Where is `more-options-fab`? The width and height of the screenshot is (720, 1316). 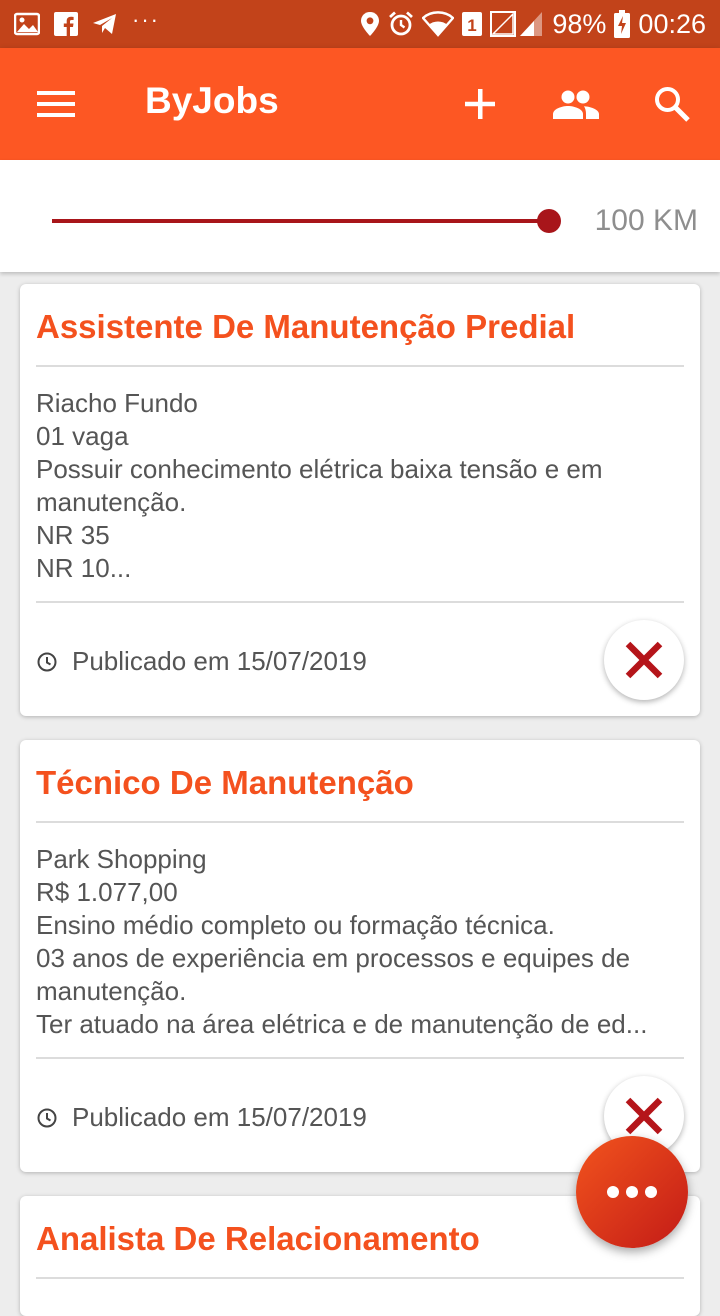
more-options-fab is located at coordinates (632, 1192).